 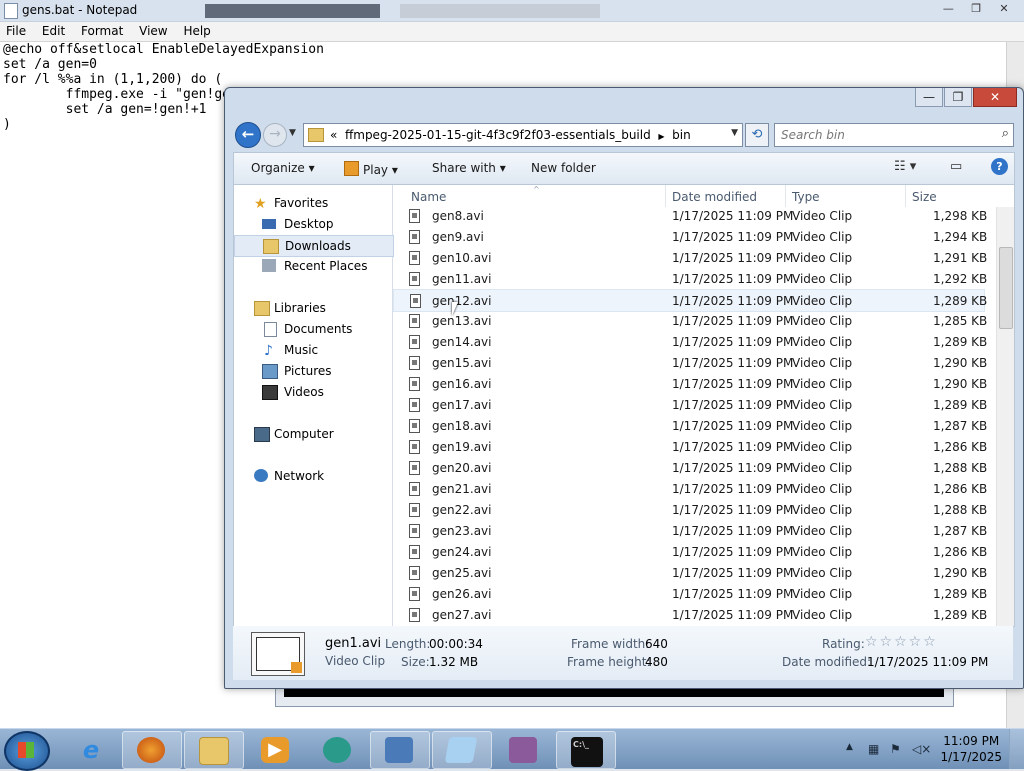 I want to click on frame-height-label: Frame height:, so click(x=609, y=662).